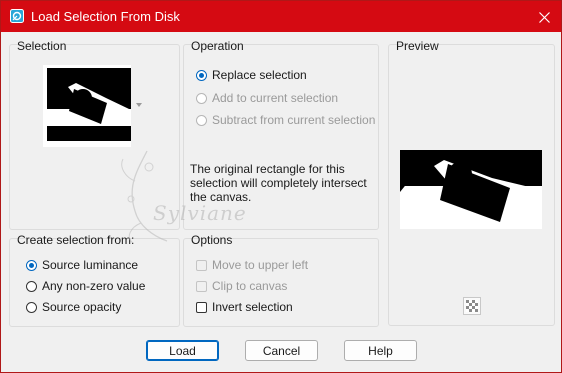  Describe the element at coordinates (275, 98) in the screenshot. I see `radio-label: Add to current selection` at that location.